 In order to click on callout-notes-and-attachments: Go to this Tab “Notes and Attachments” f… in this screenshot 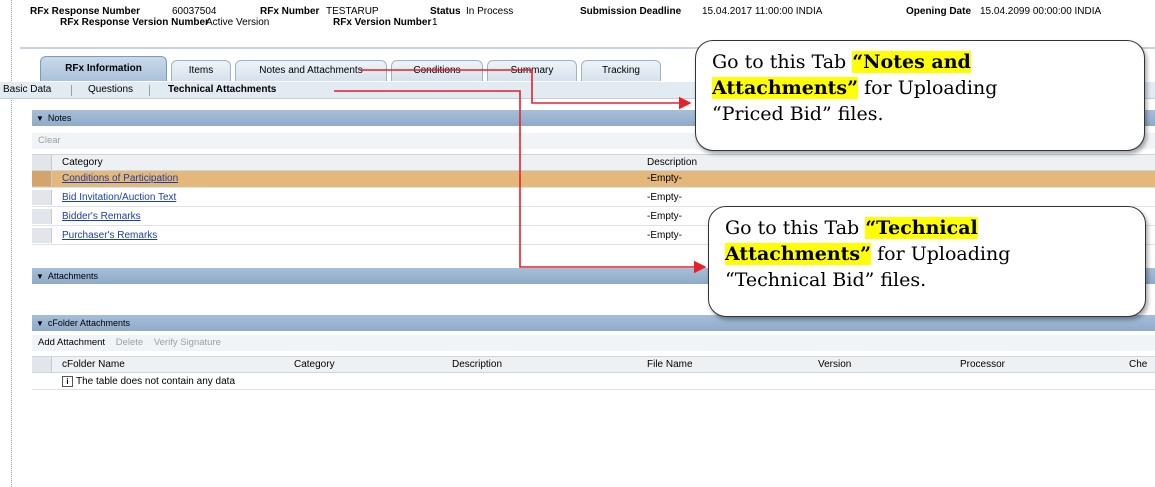, I will do `click(920, 95)`.